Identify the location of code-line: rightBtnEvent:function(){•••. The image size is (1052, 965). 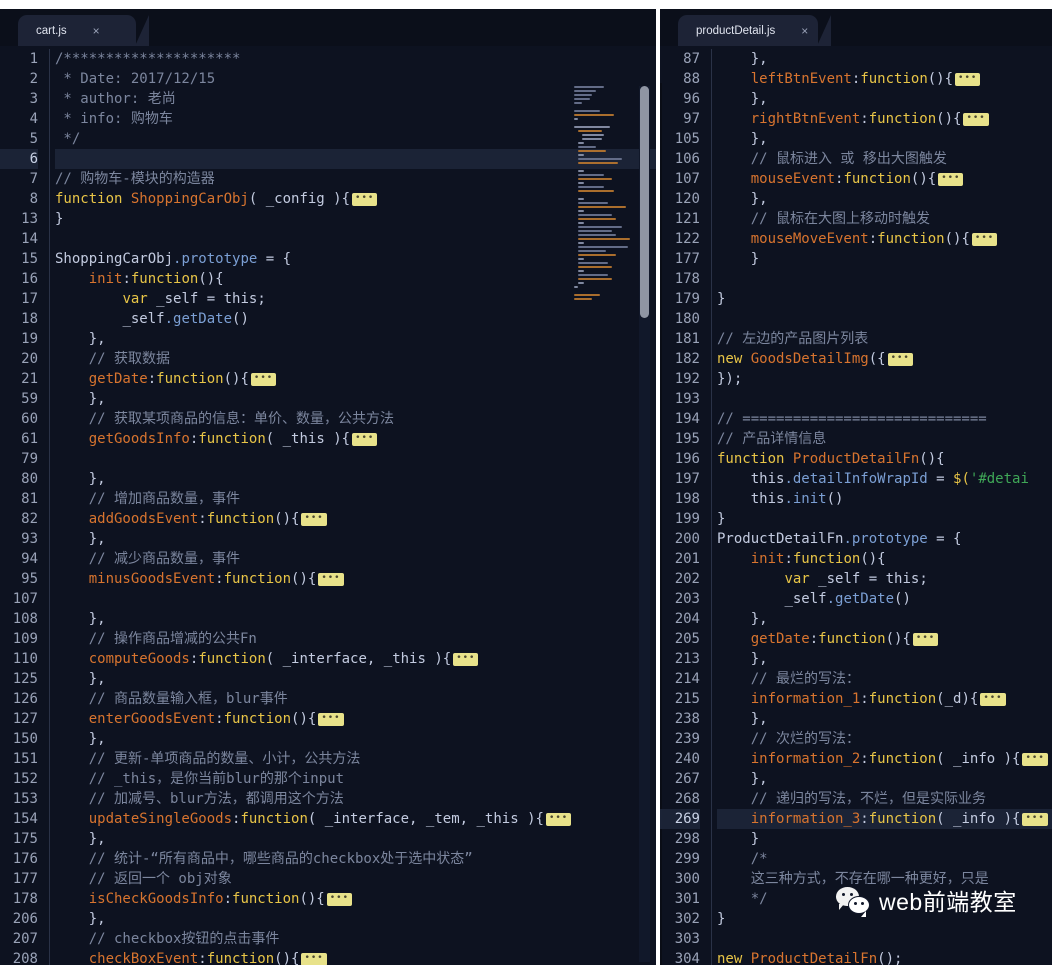
(884, 119).